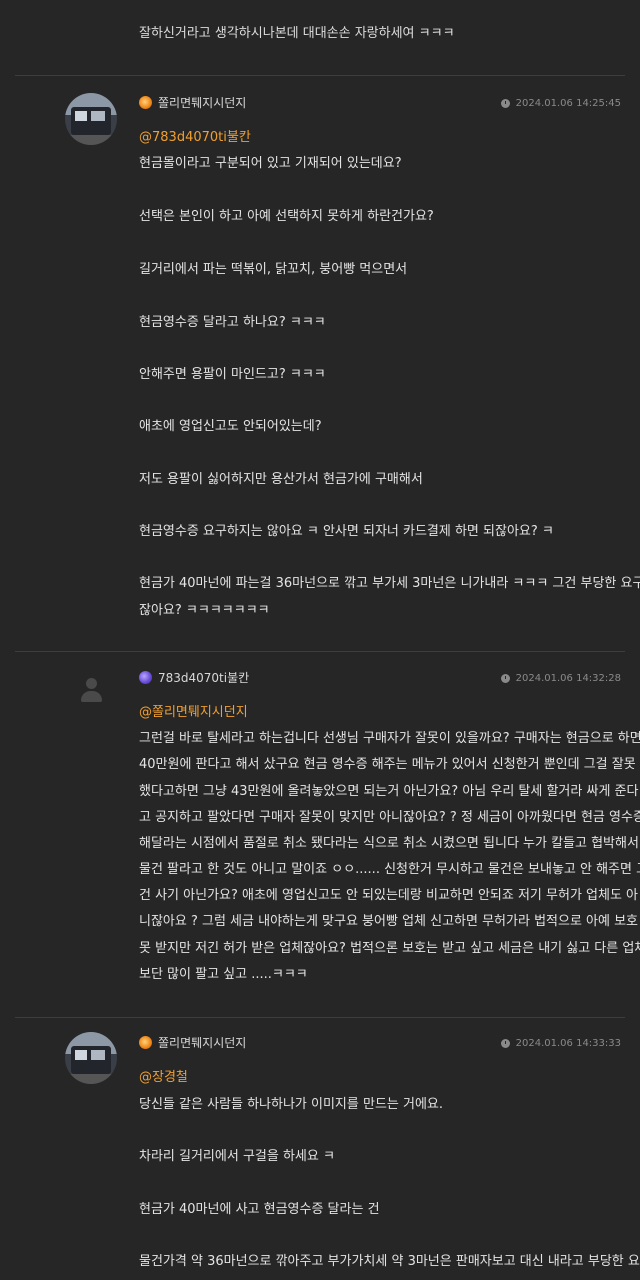 Image resolution: width=640 pixels, height=1280 pixels. I want to click on comment-line: 길거리에서 파는 떡볶이, 닭꼬치, 붕어빵 먹으면서, so click(273, 269).